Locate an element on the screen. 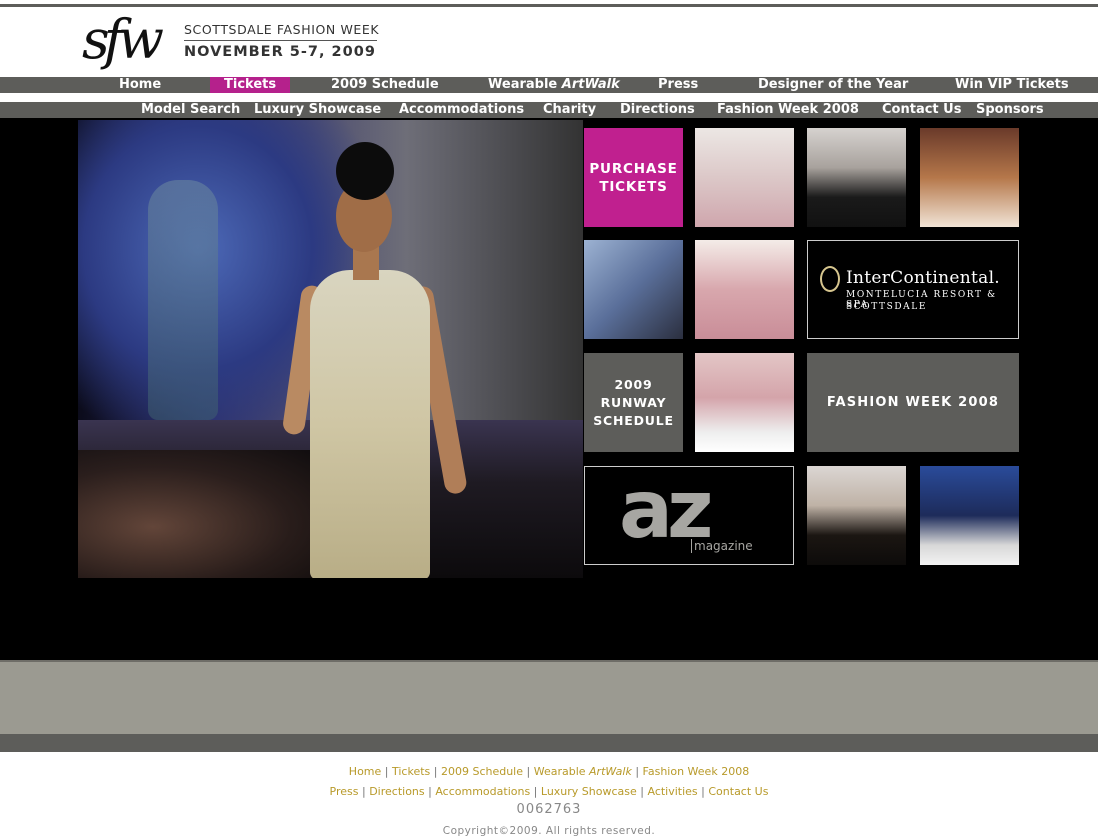  purchase-tickets-tile: PURCHASE TICKETS is located at coordinates (633, 177).